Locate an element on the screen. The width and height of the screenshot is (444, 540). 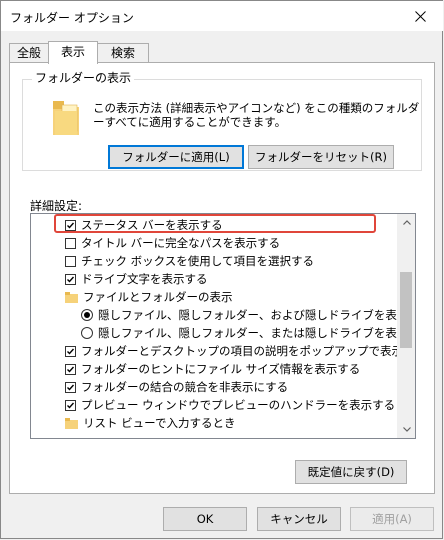
list-item-label: ドライブ文字を表示する is located at coordinates (144, 279).